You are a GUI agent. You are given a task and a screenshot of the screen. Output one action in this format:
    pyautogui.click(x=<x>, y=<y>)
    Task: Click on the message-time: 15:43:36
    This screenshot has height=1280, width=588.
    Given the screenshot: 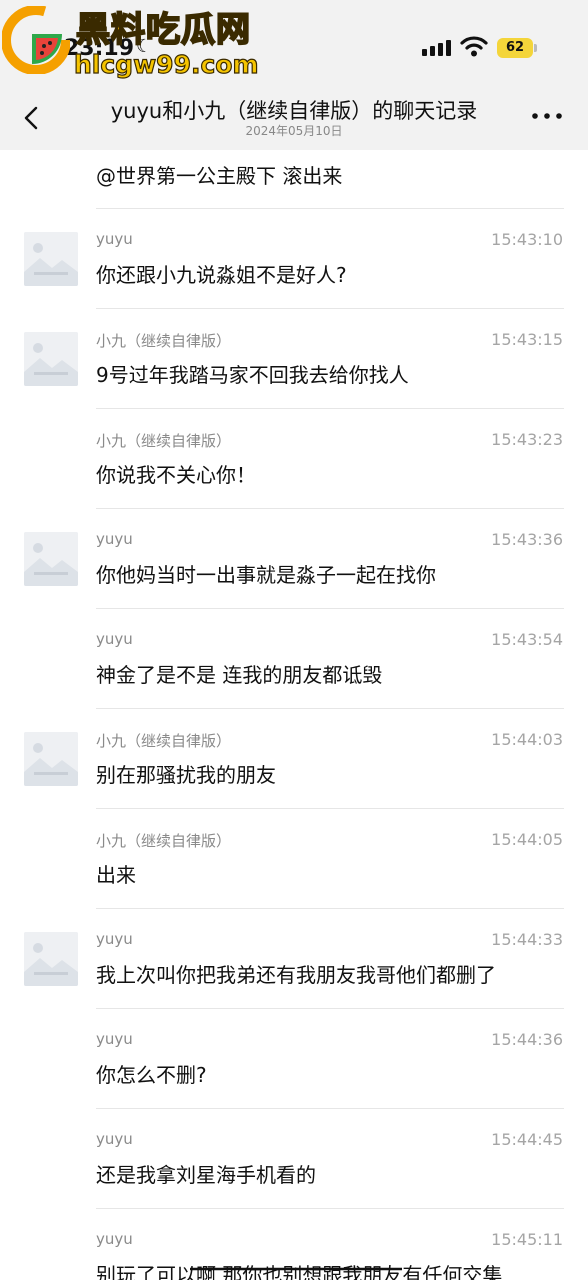 What is the action you would take?
    pyautogui.click(x=527, y=539)
    